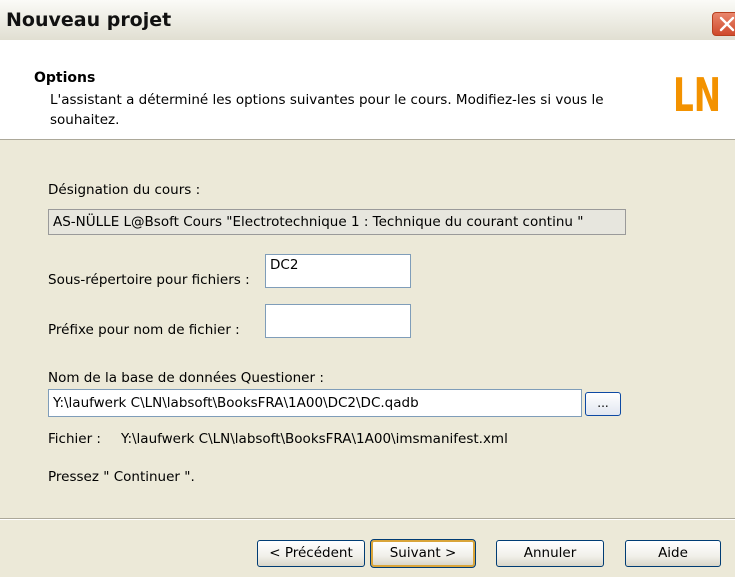 The height and width of the screenshot is (577, 735). Describe the element at coordinates (338, 271) in the screenshot. I see `subdir-input: DC2` at that location.